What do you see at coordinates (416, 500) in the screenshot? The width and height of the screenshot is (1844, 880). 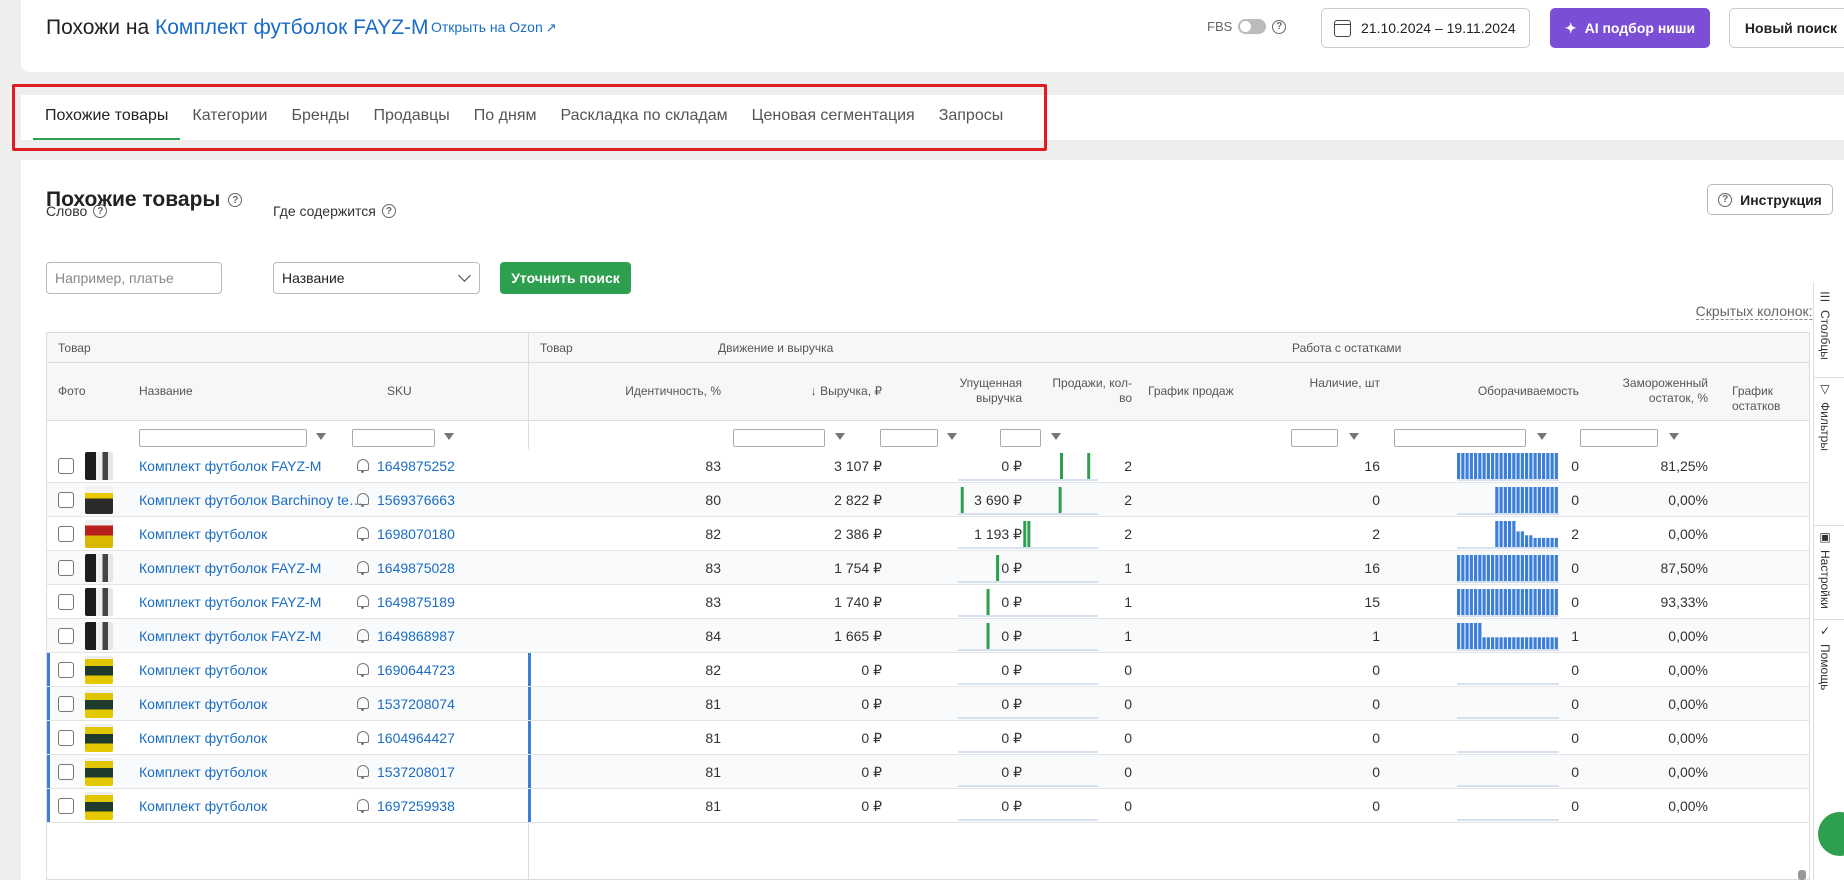 I see `sku-link: 1569376663` at bounding box center [416, 500].